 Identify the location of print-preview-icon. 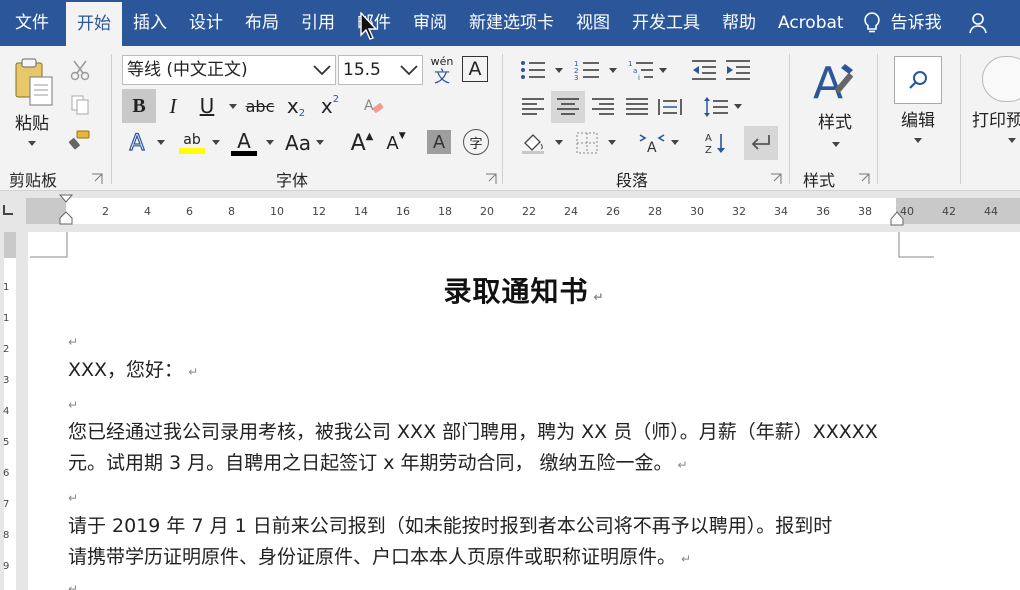
(1001, 79).